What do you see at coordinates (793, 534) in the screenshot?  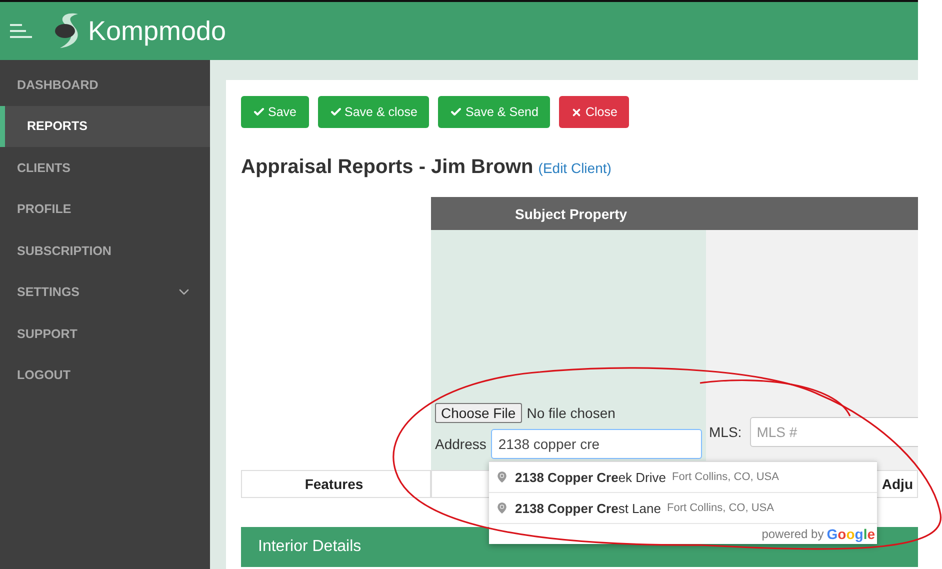 I see `attribution-text: powered by` at bounding box center [793, 534].